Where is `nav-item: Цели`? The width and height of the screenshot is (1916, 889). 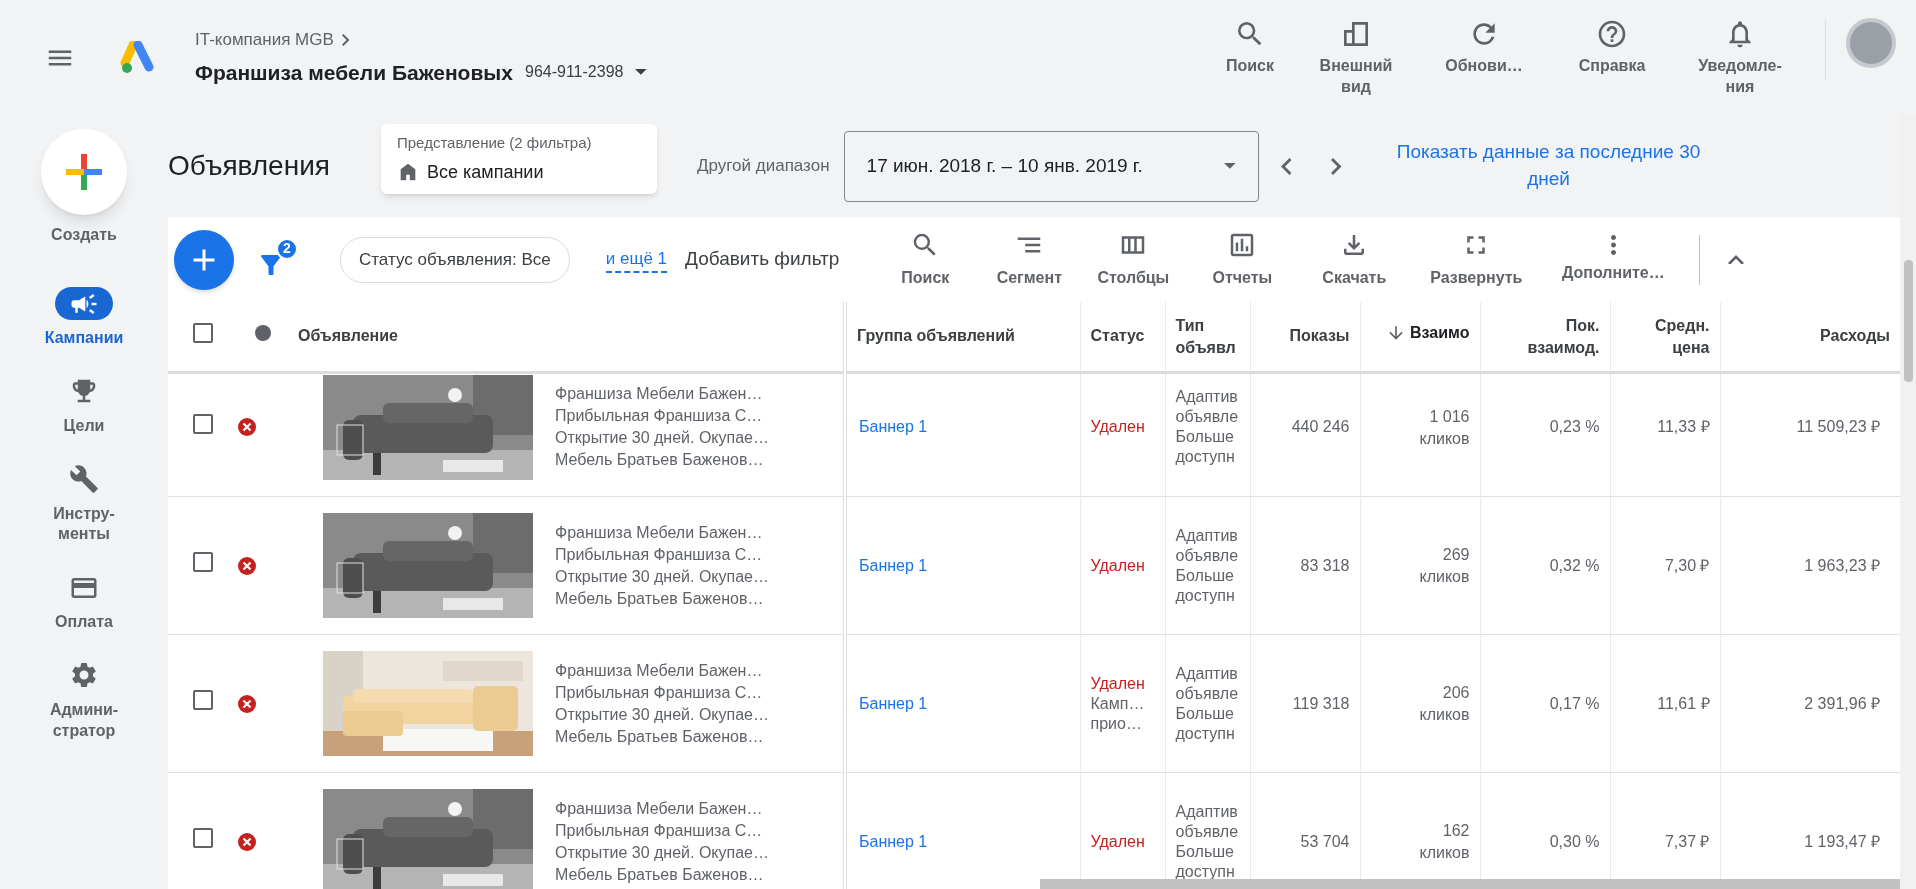 nav-item: Цели is located at coordinates (84, 405).